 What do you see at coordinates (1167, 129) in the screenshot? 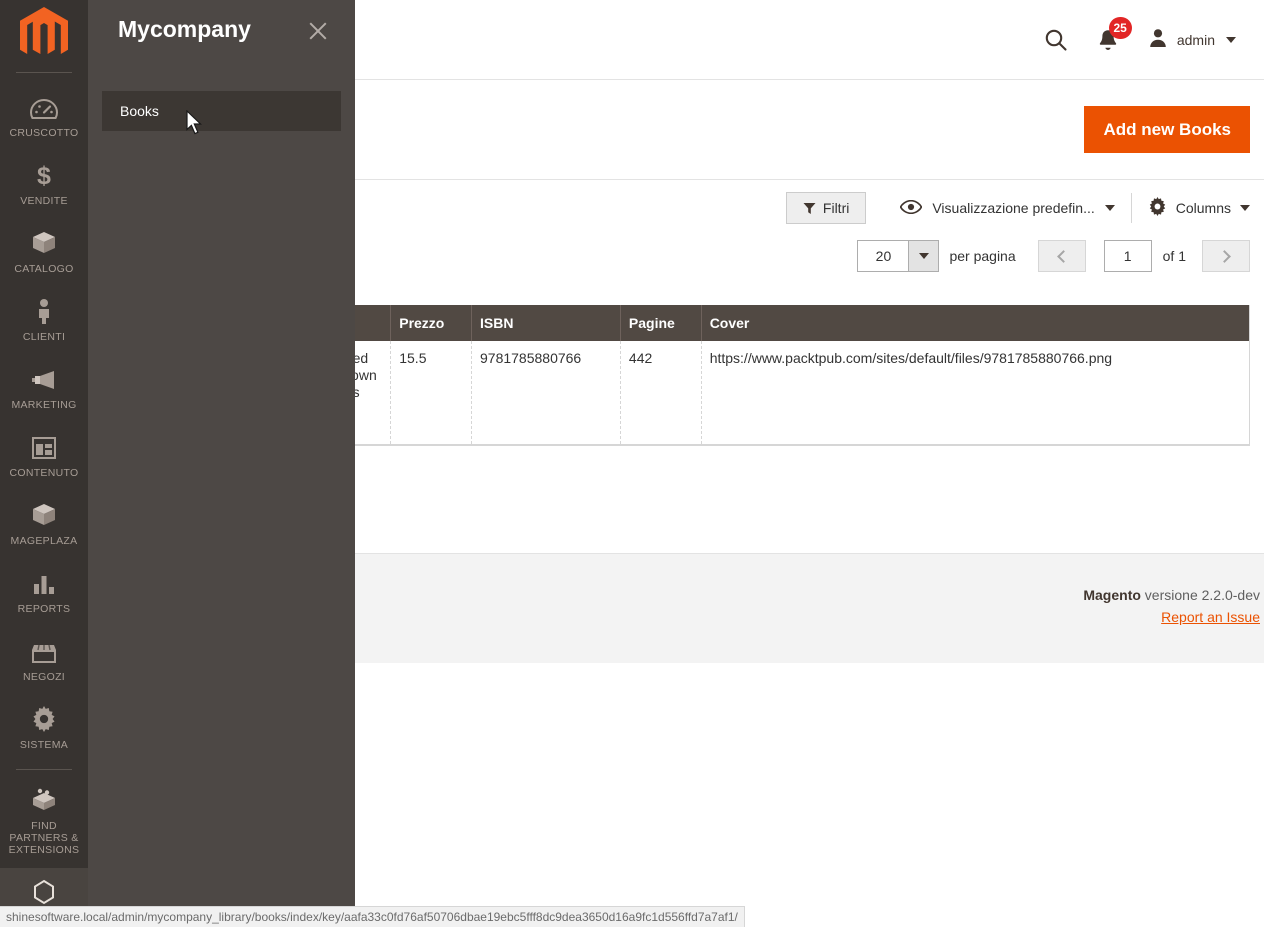
I see `add-new-books-button: Add new Books` at bounding box center [1167, 129].